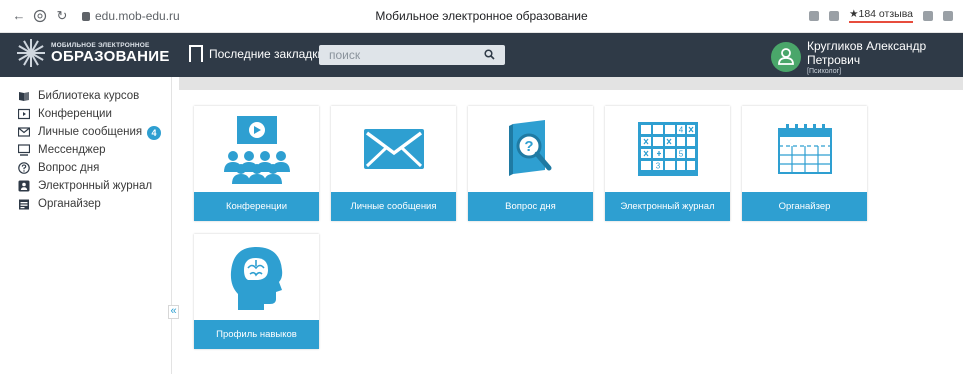 Image resolution: width=963 pixels, height=374 pixels. I want to click on sidebar-item-courses: Библиотека курсов, so click(85, 96).